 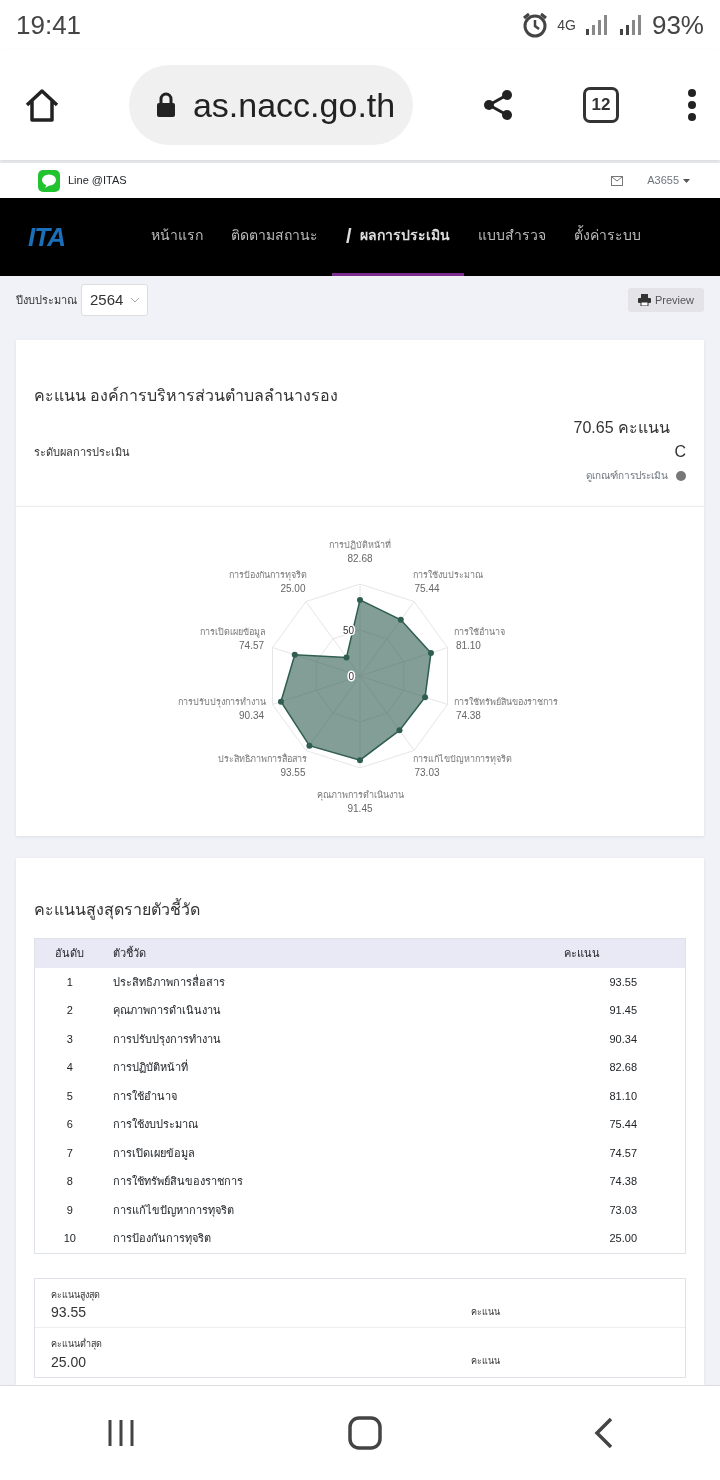 I want to click on value-label: 81.10, so click(x=468, y=645).